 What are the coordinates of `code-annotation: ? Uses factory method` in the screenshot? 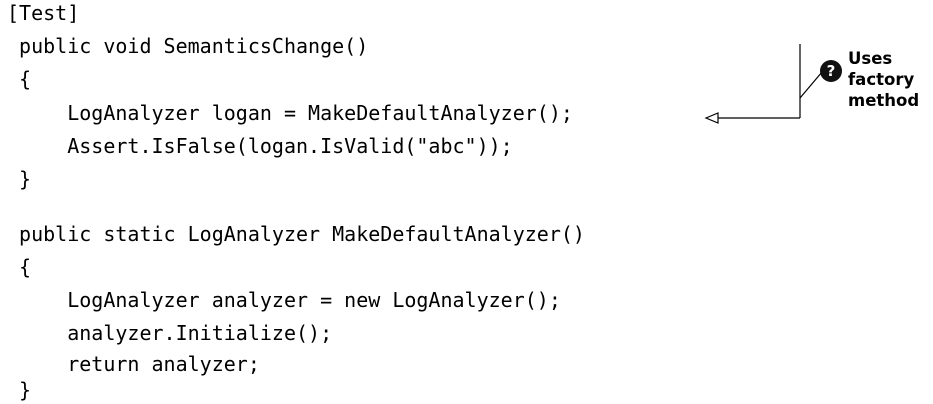 It's located at (875, 89).